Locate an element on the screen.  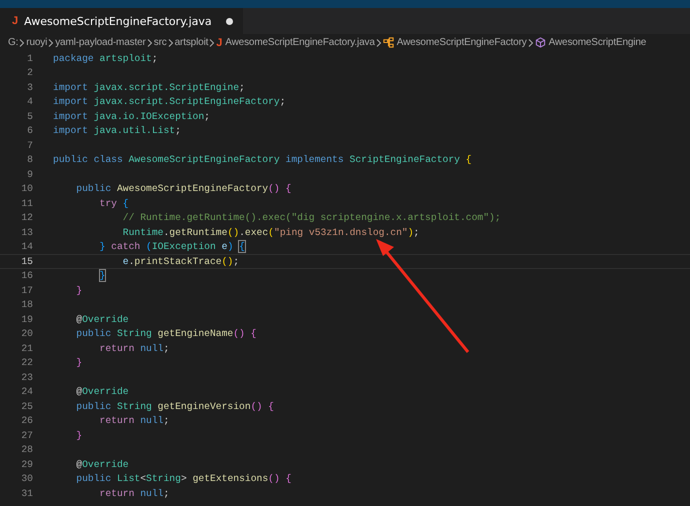
line-number: 20 is located at coordinates (26, 334).